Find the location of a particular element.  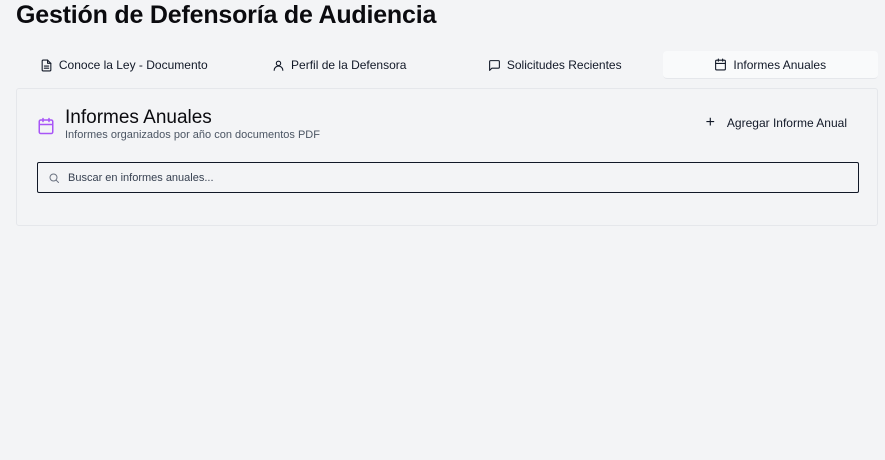

card-title: Informes Anuales is located at coordinates (138, 117).